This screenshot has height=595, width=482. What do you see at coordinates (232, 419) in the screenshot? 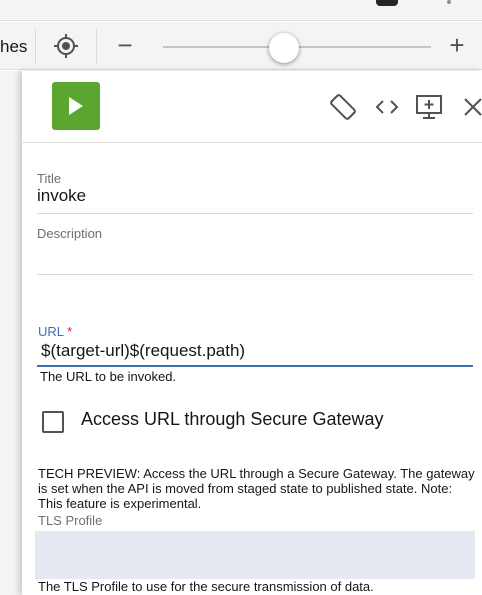
I see `secure-gateway-label: Access URL through Secure Gateway` at bounding box center [232, 419].